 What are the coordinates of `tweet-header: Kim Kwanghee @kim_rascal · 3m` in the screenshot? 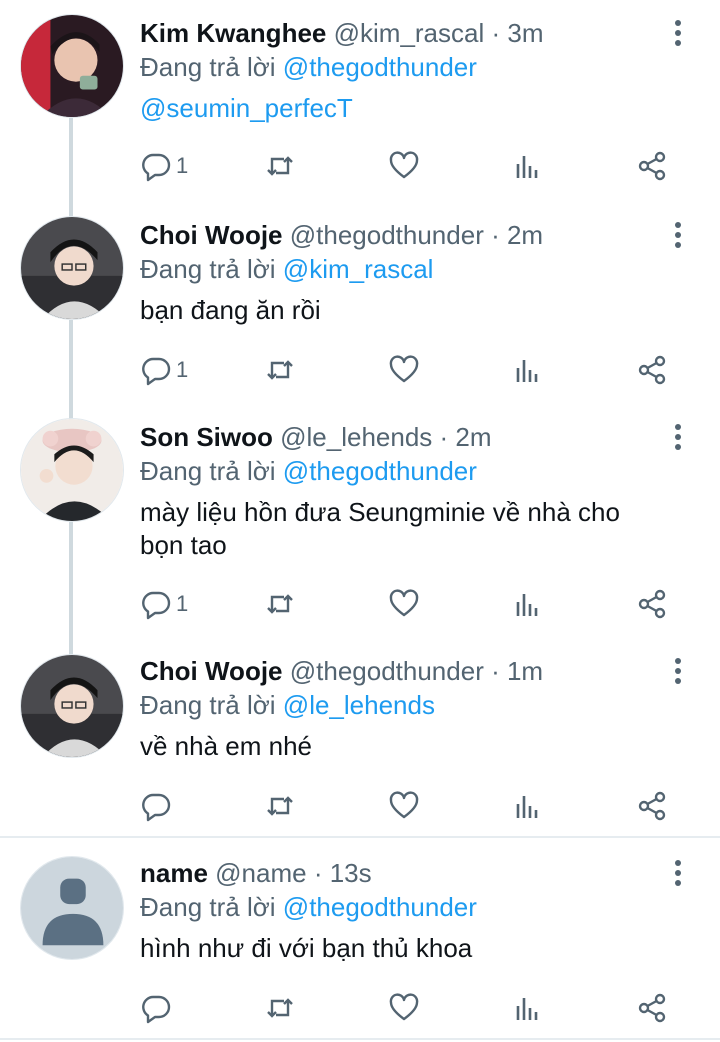 It's located at (410, 33).